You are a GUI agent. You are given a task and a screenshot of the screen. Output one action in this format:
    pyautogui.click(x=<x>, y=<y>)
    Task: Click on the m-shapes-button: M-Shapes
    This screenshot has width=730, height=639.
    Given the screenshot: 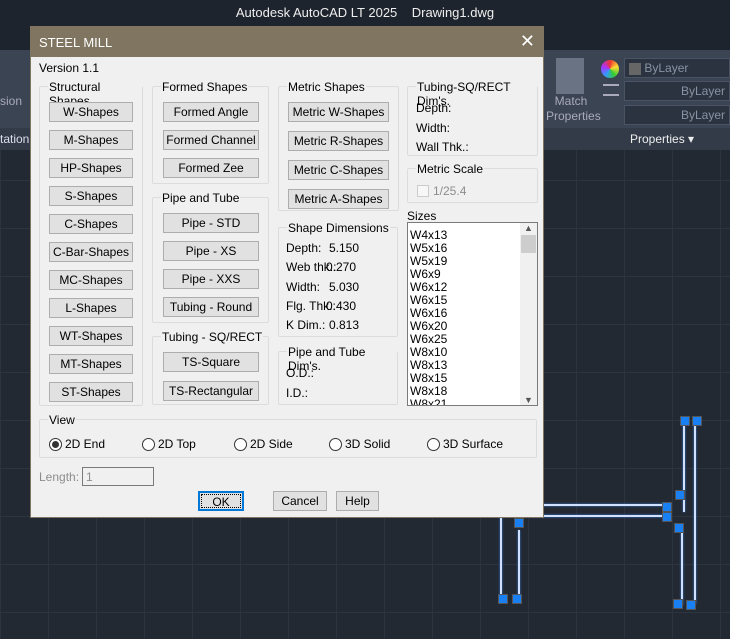 What is the action you would take?
    pyautogui.click(x=91, y=140)
    